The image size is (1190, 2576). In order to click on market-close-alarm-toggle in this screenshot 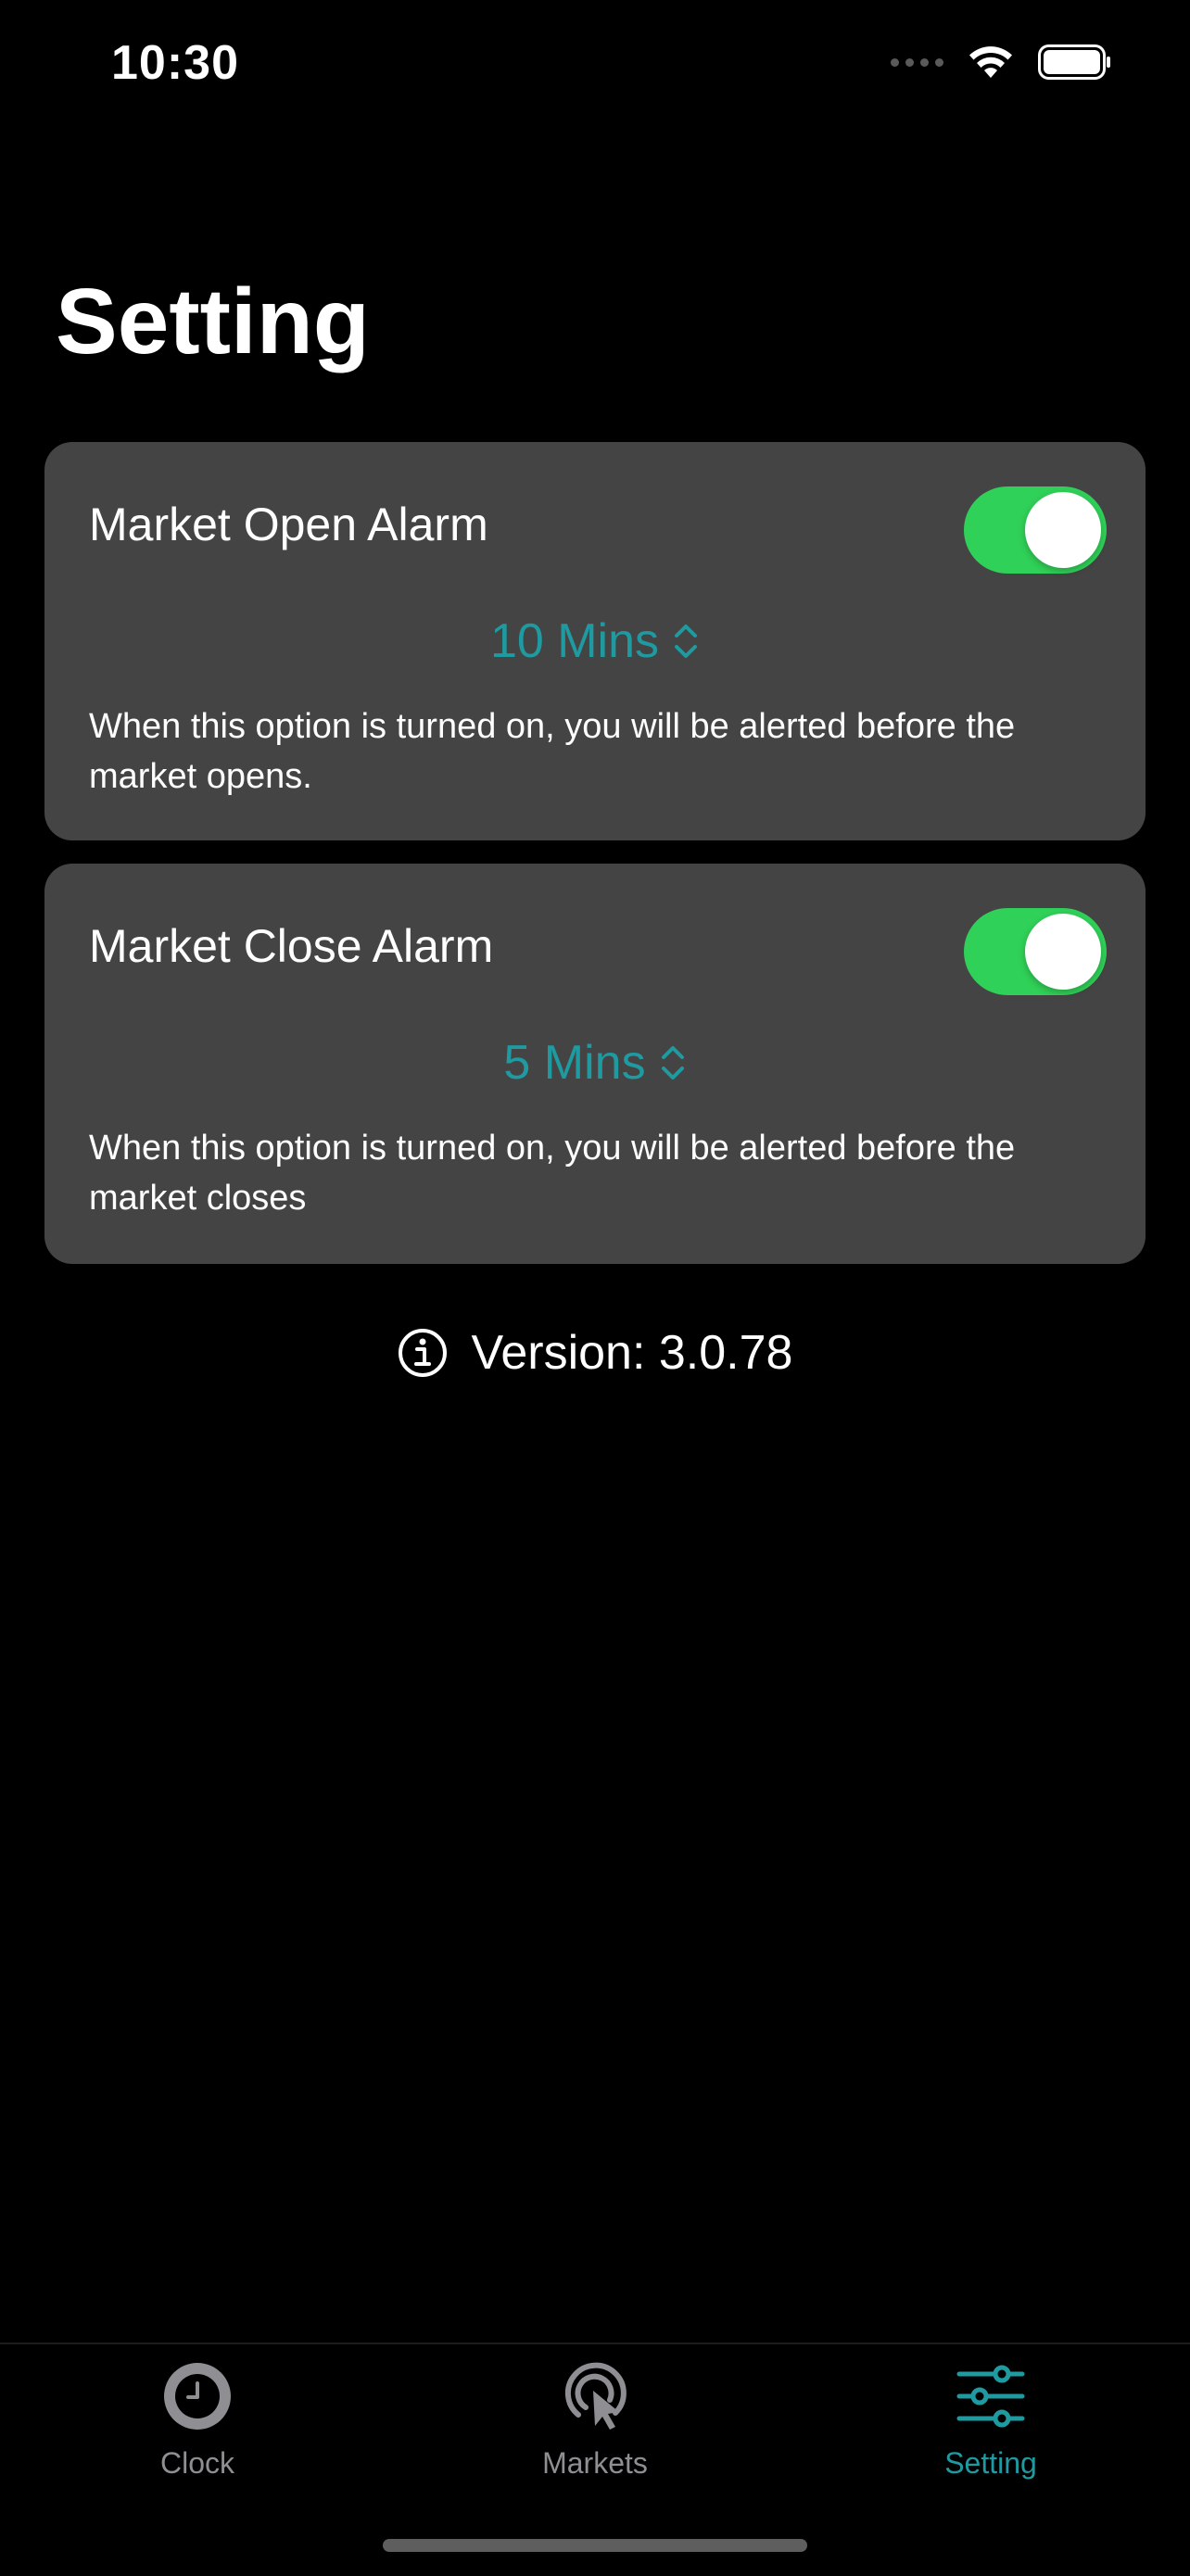, I will do `click(1035, 951)`.